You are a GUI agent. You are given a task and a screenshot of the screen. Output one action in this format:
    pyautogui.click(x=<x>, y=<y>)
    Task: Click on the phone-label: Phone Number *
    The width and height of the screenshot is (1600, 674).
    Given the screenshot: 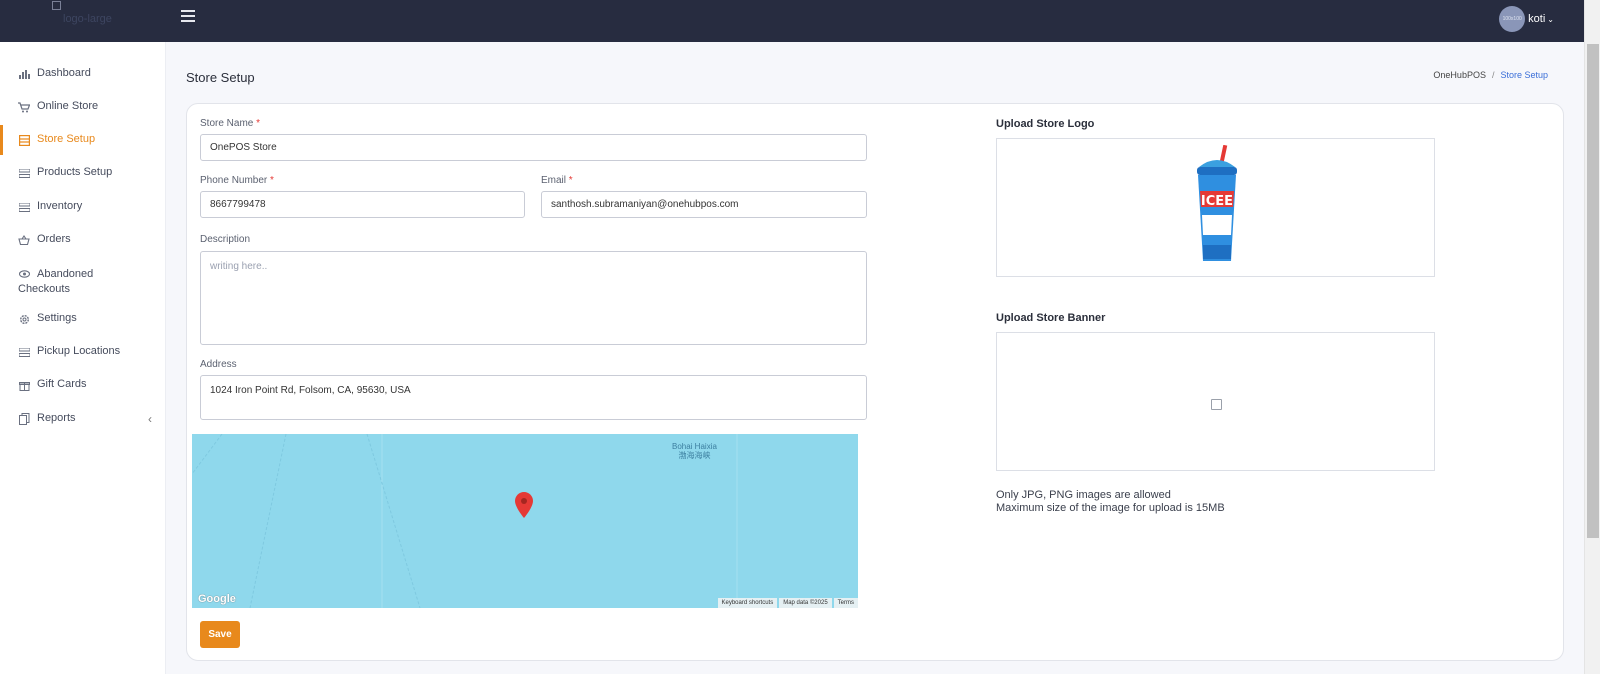 What is the action you would take?
    pyautogui.click(x=237, y=180)
    